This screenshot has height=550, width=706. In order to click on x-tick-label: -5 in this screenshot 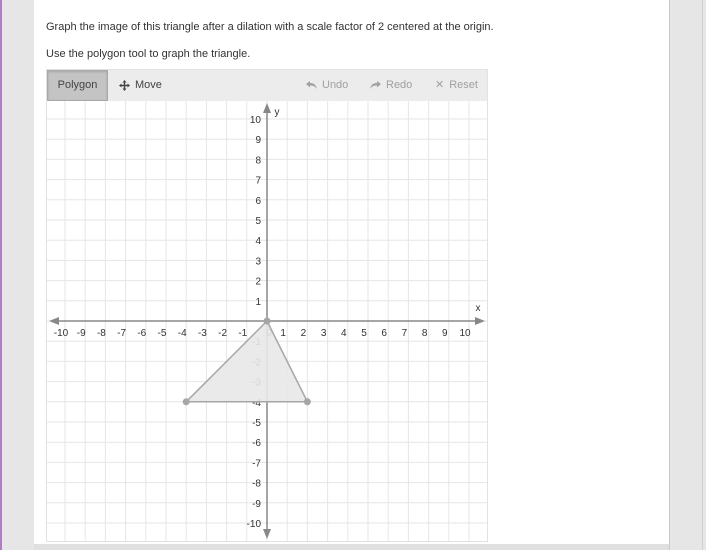, I will do `click(162, 333)`.